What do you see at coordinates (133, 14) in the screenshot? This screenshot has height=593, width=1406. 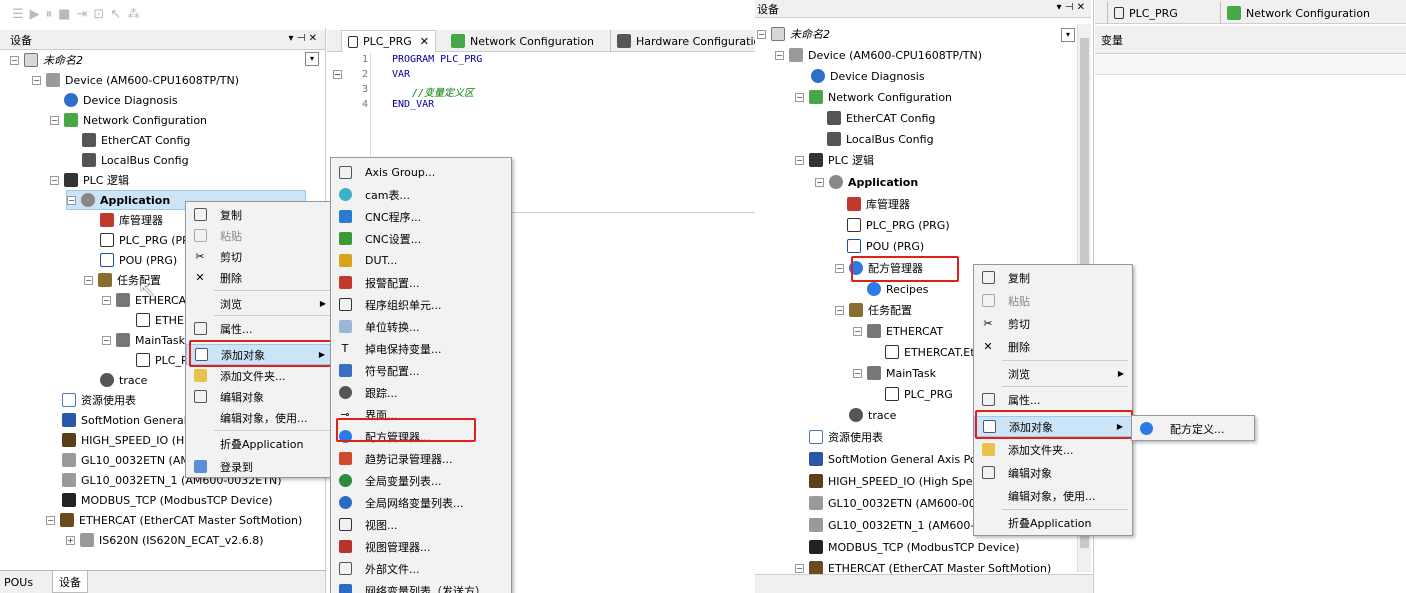 I see `watch-icon: ⁂` at bounding box center [133, 14].